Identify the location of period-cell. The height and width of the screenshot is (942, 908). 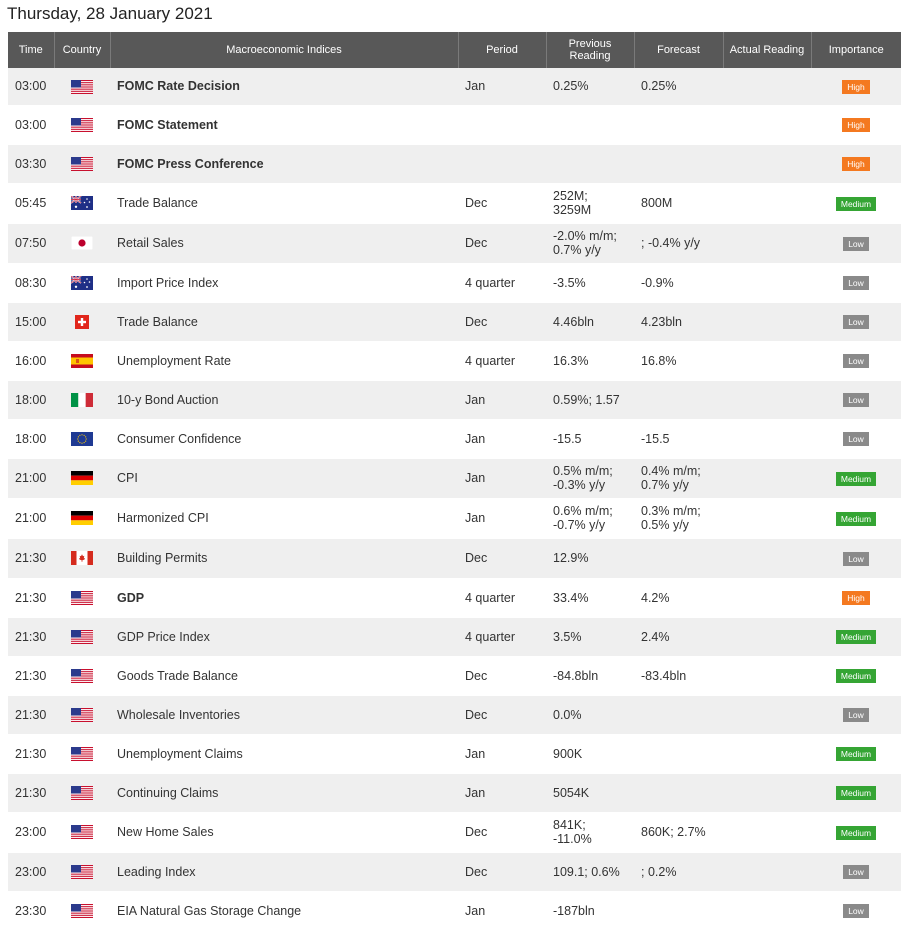
(502, 125).